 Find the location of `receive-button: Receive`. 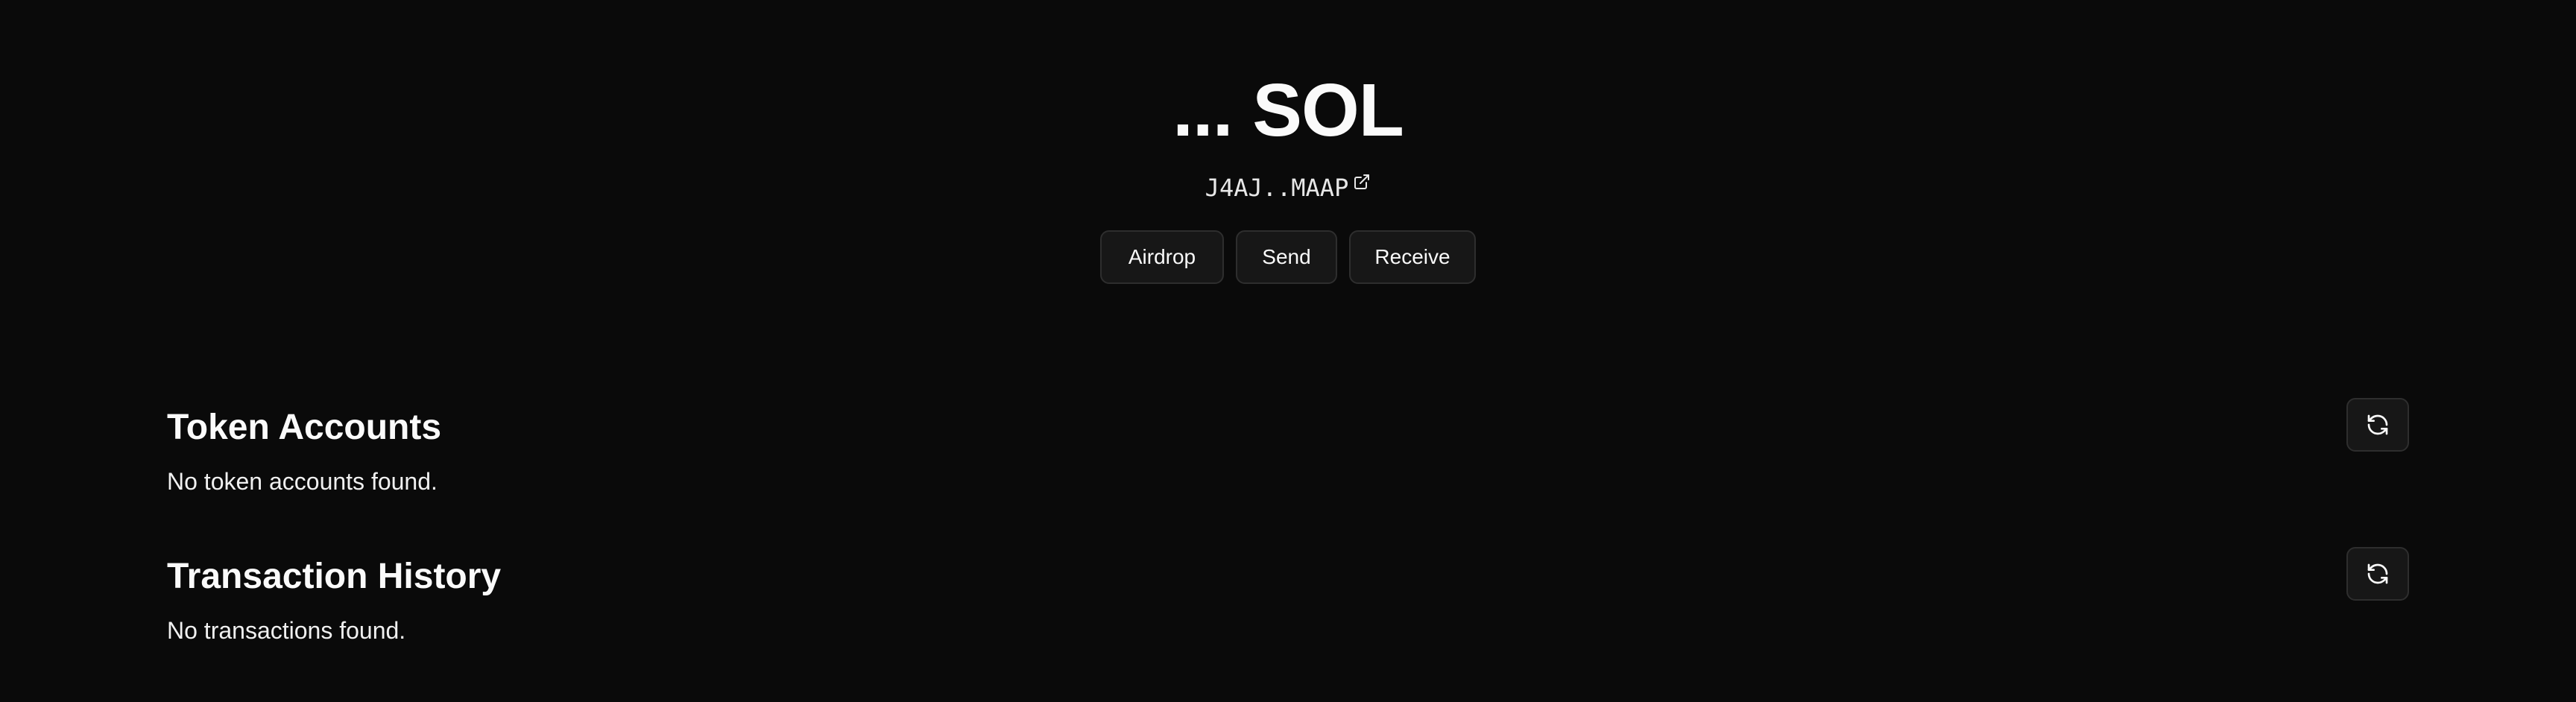

receive-button: Receive is located at coordinates (1412, 257).